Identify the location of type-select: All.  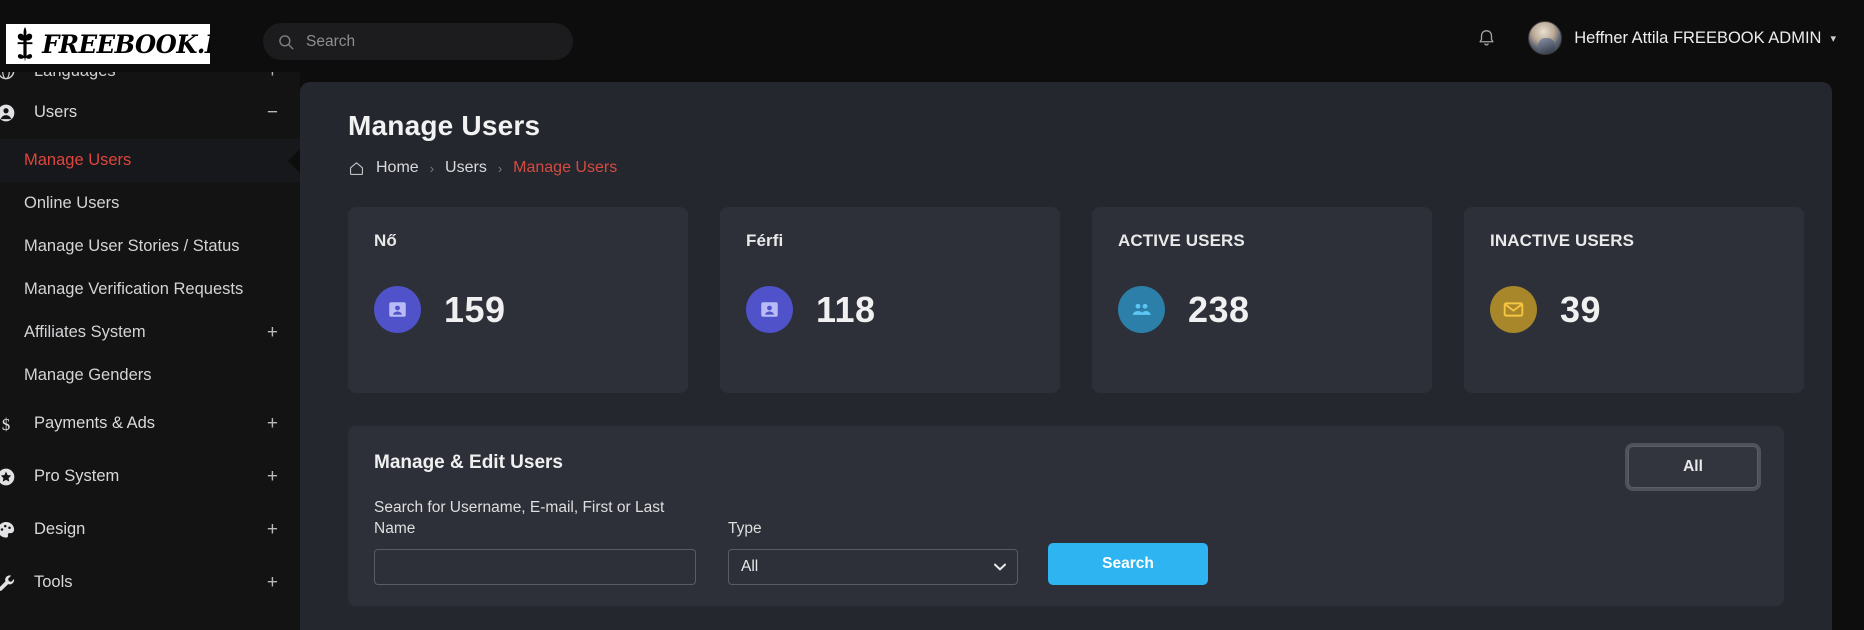
(873, 566).